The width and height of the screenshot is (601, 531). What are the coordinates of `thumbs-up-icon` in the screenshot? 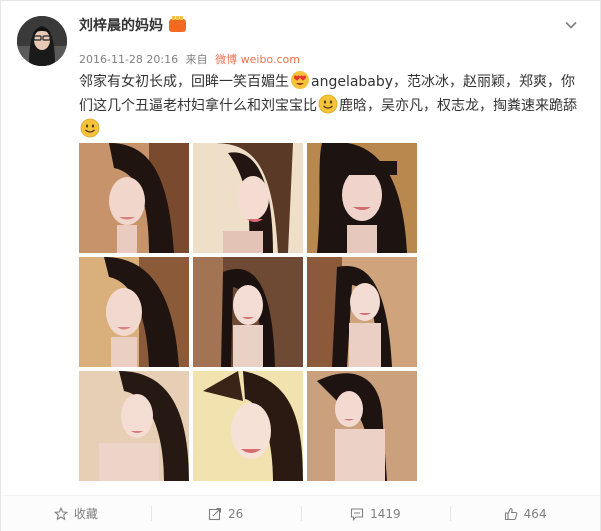 It's located at (511, 514).